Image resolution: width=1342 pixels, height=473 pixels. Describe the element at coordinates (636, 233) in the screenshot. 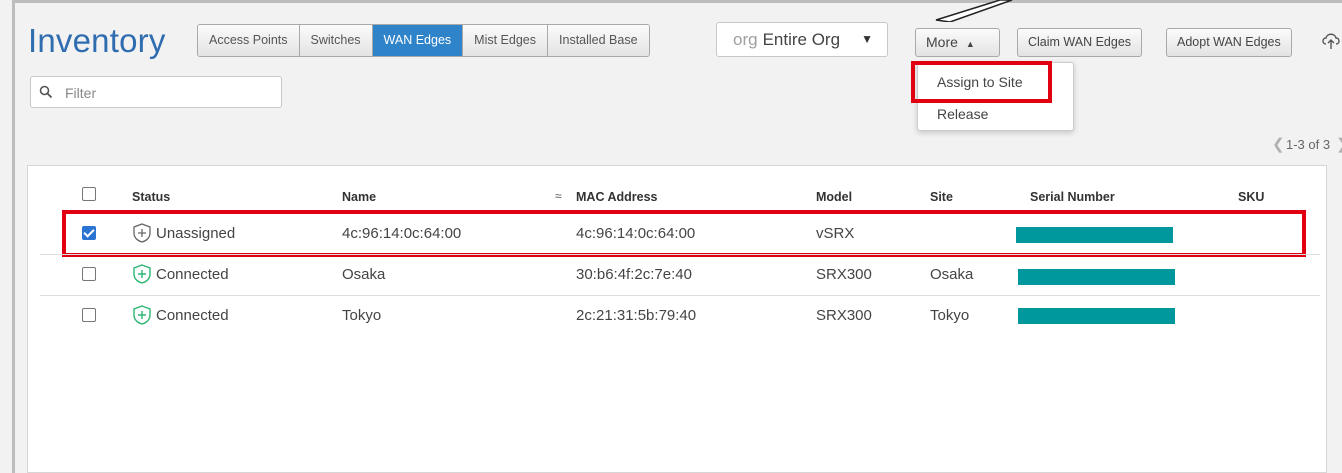

I see `row-mac: 4c:96:14:0c:64:00` at that location.